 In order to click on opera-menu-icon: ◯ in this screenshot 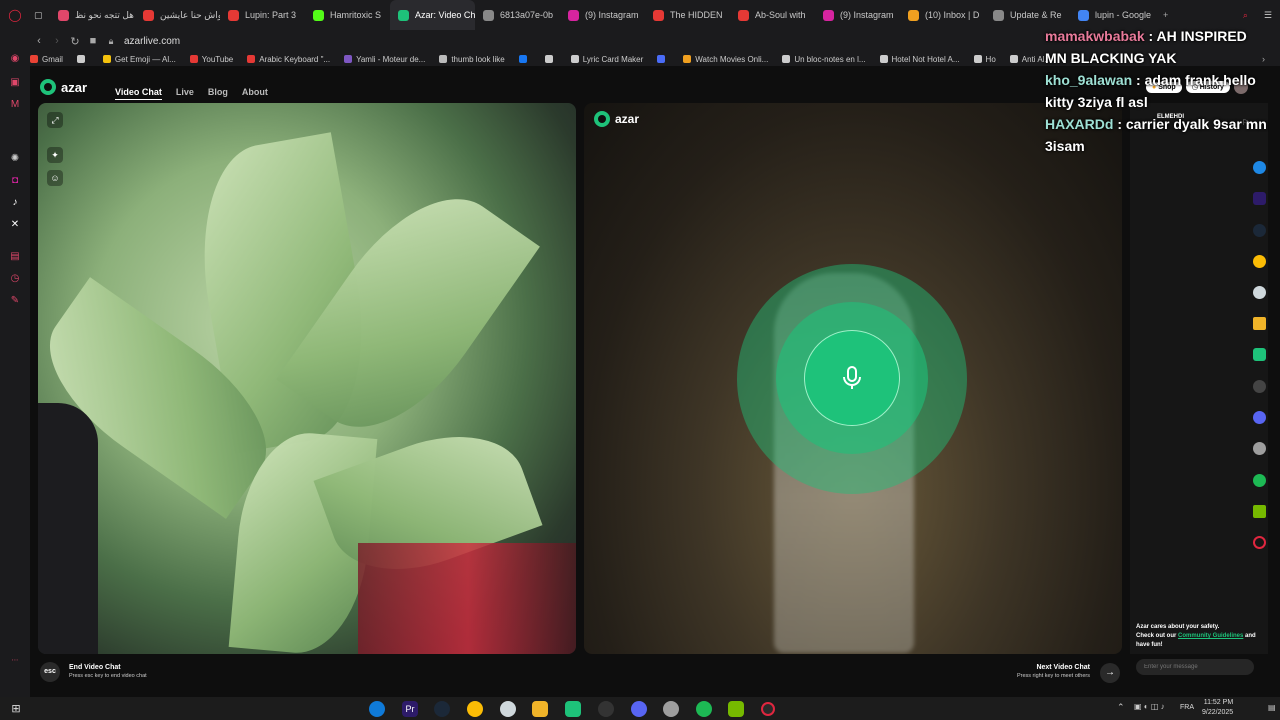, I will do `click(15, 15)`.